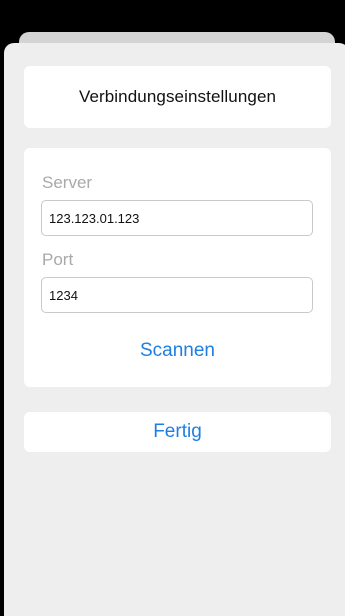  I want to click on server-input, so click(177, 218).